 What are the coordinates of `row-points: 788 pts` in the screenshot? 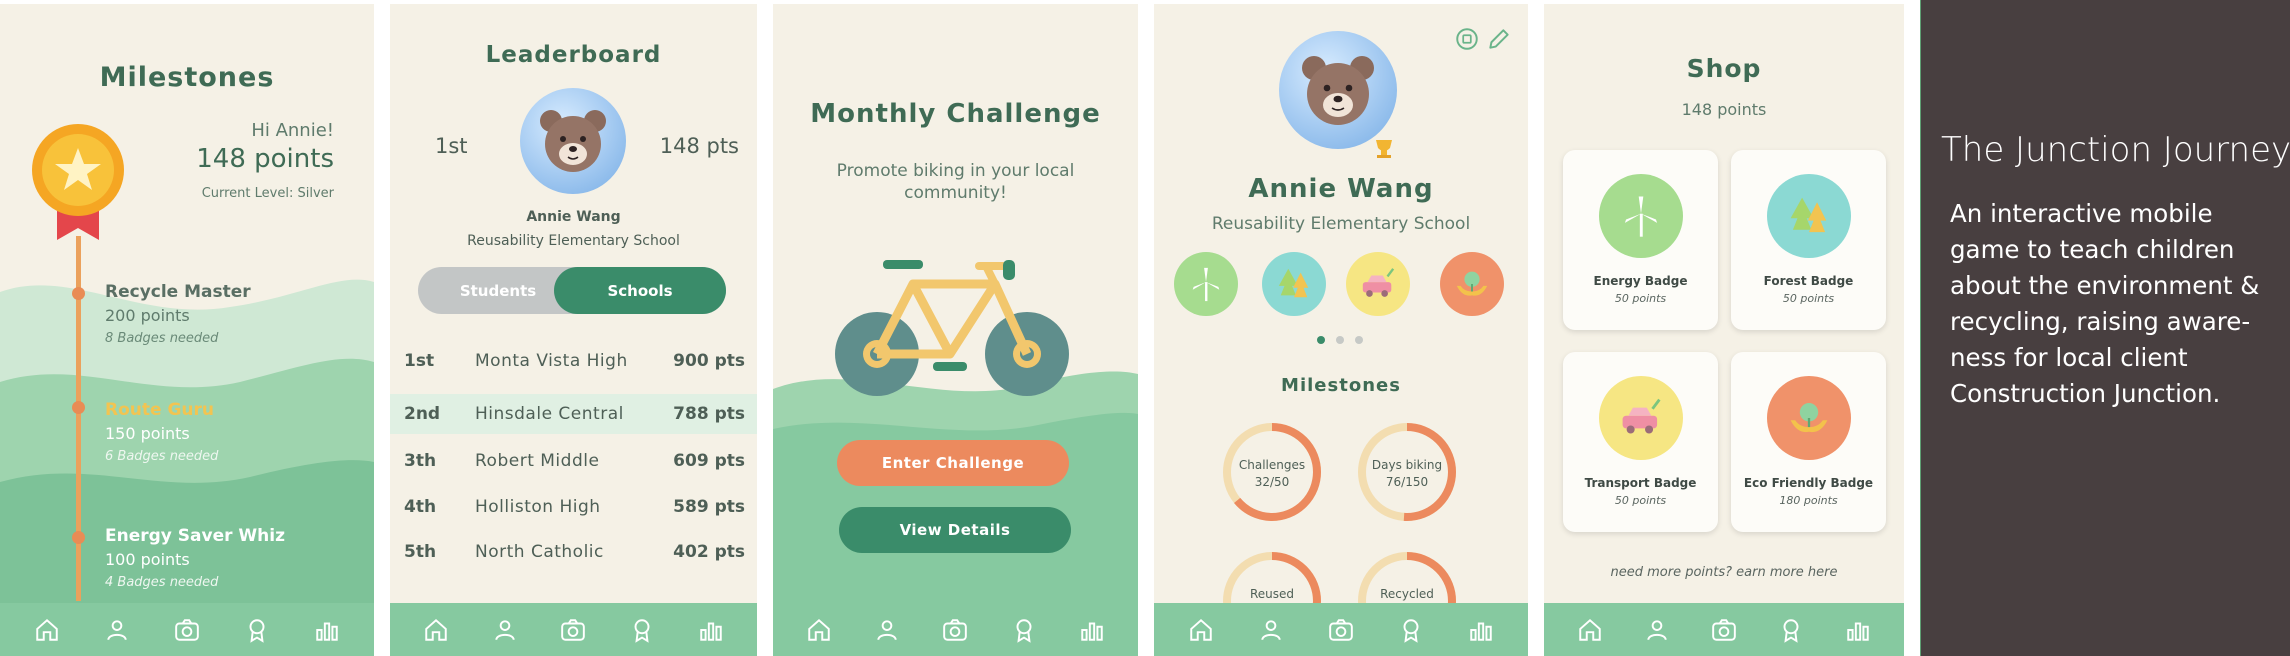 It's located at (709, 414).